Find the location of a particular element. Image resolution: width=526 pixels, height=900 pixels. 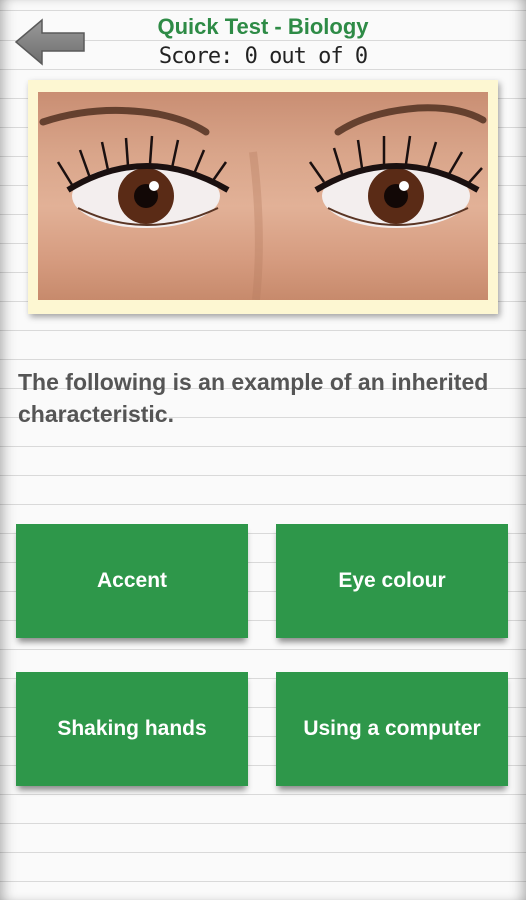

answer-button-accent: Accent is located at coordinates (132, 581).